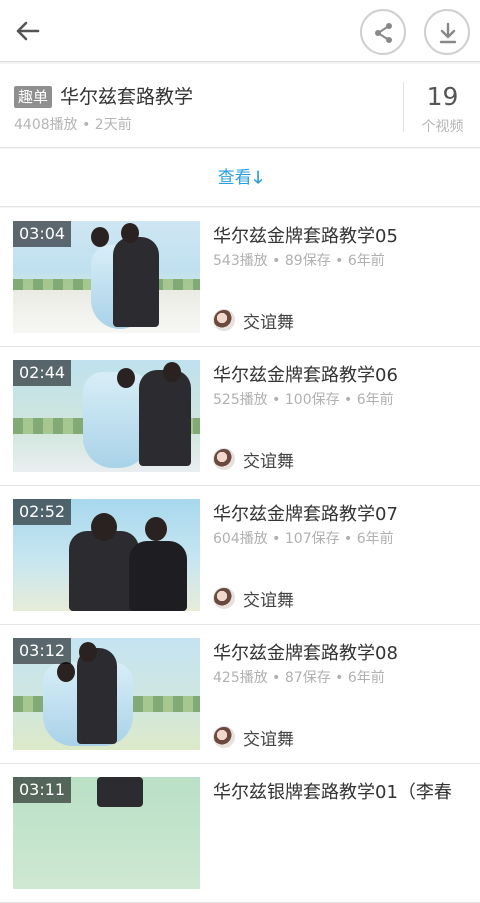 The width and height of the screenshot is (480, 903). What do you see at coordinates (42, 373) in the screenshot?
I see `video-duration: 02:44` at bounding box center [42, 373].